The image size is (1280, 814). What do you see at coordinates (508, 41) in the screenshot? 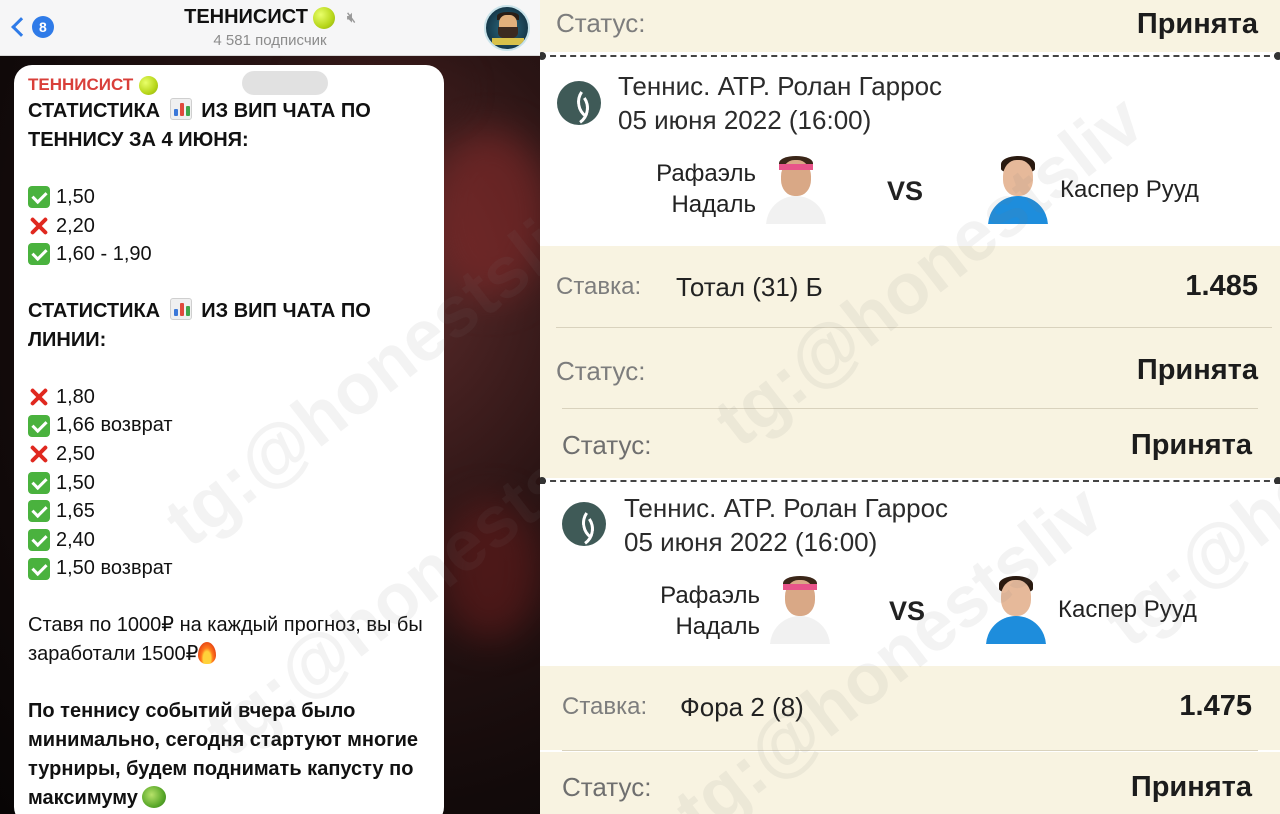
I see `avatar-label-icon` at bounding box center [508, 41].